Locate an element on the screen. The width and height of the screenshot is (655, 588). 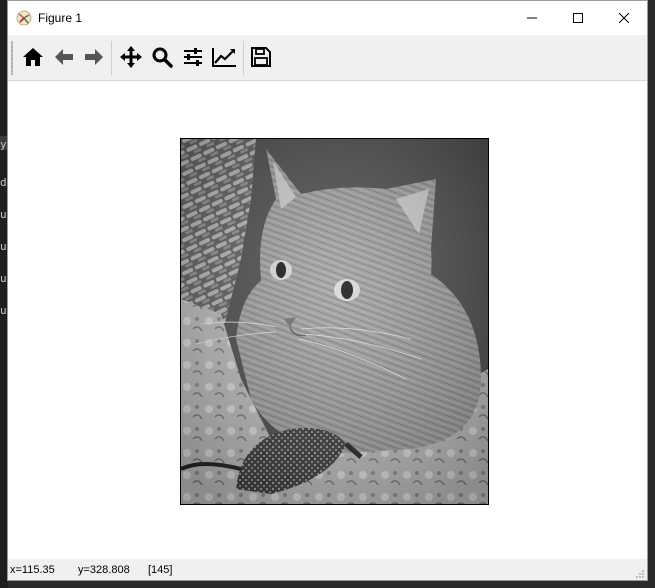
minimize-icon is located at coordinates (532, 18).